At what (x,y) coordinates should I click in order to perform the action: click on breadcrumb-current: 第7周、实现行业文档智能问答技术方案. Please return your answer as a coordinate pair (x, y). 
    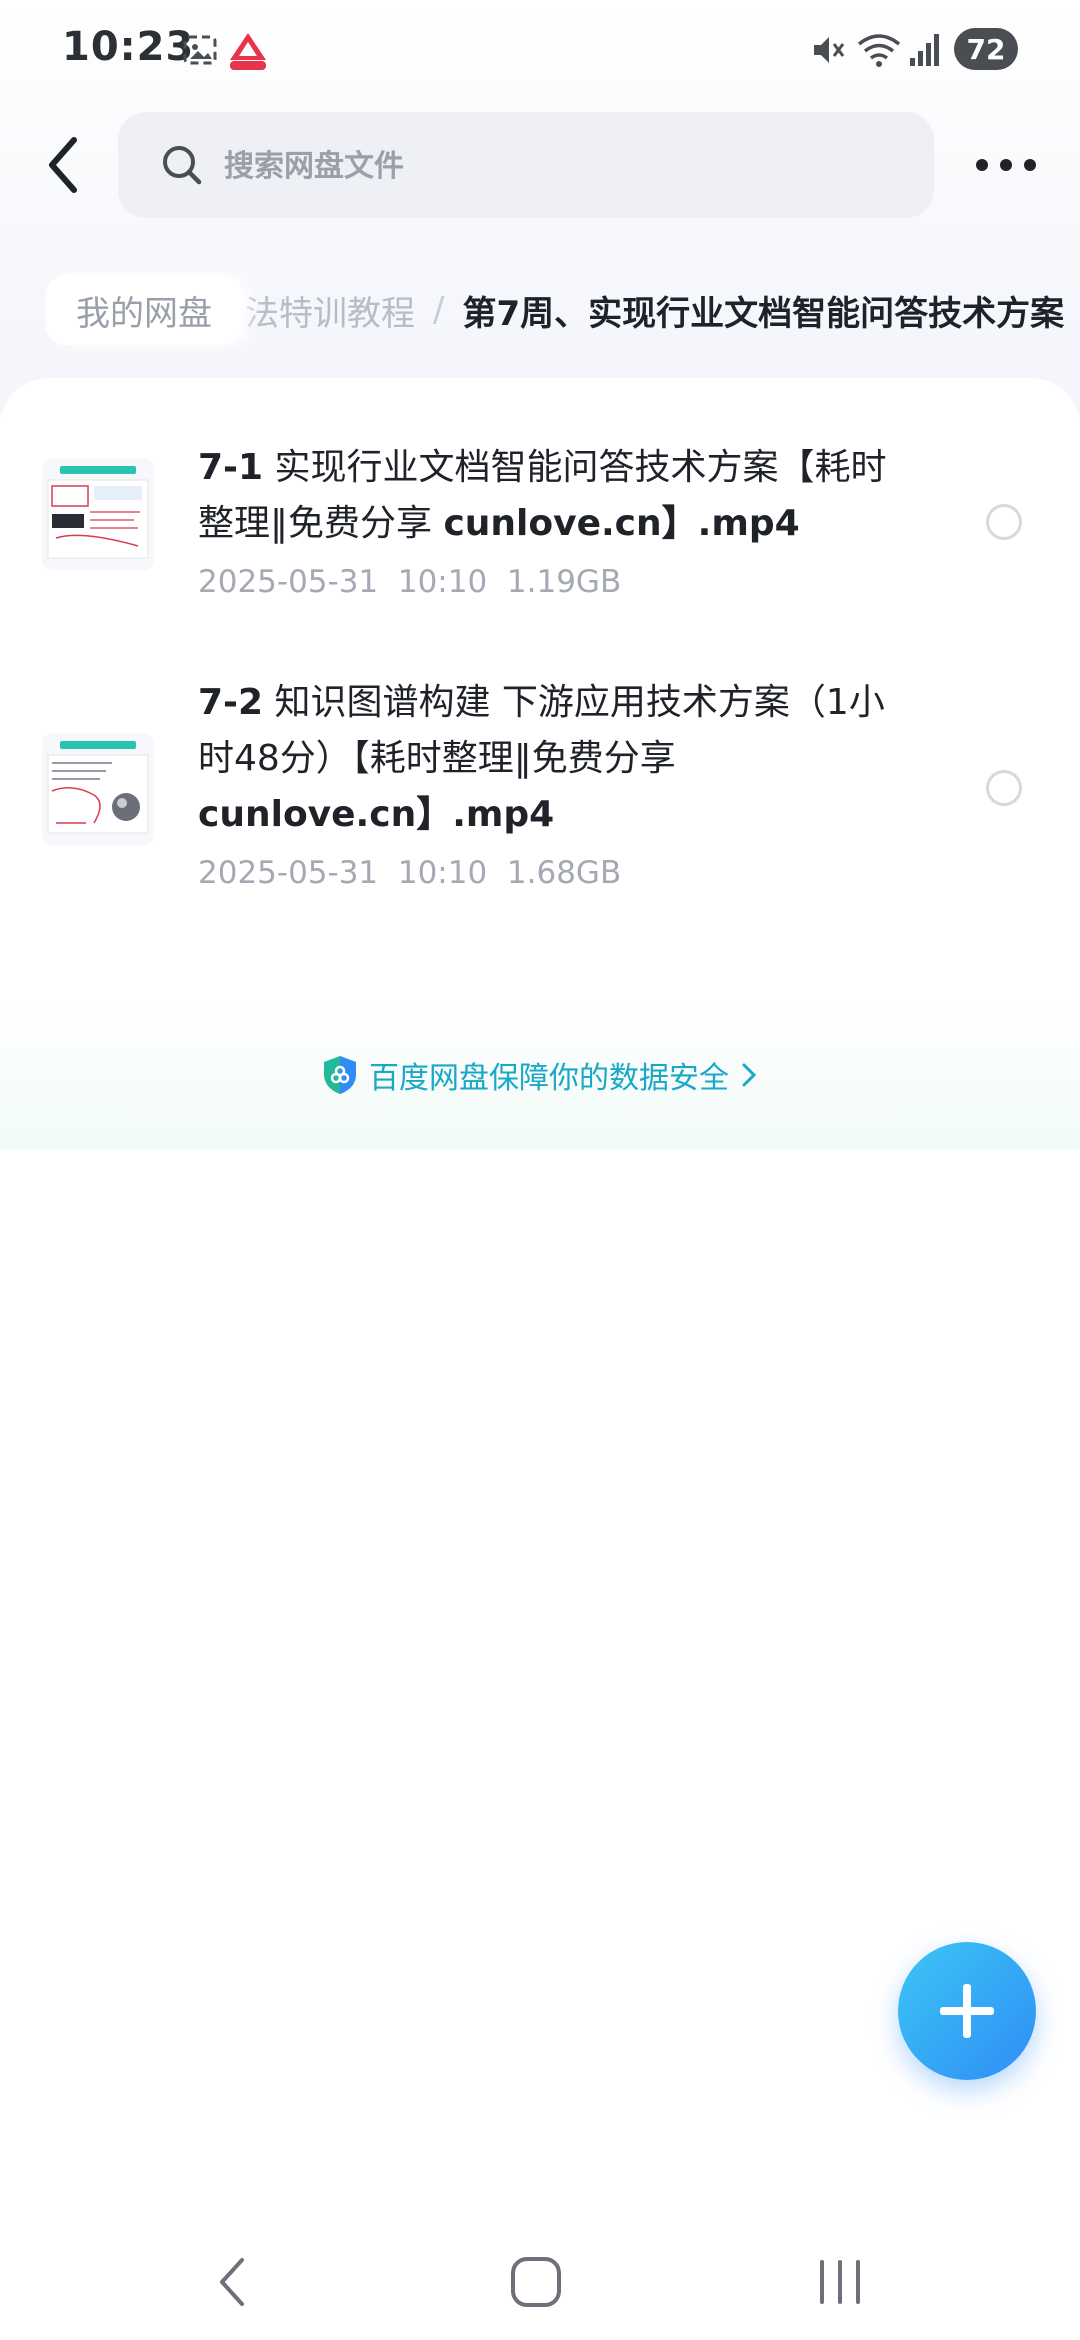
    Looking at the image, I should click on (763, 313).